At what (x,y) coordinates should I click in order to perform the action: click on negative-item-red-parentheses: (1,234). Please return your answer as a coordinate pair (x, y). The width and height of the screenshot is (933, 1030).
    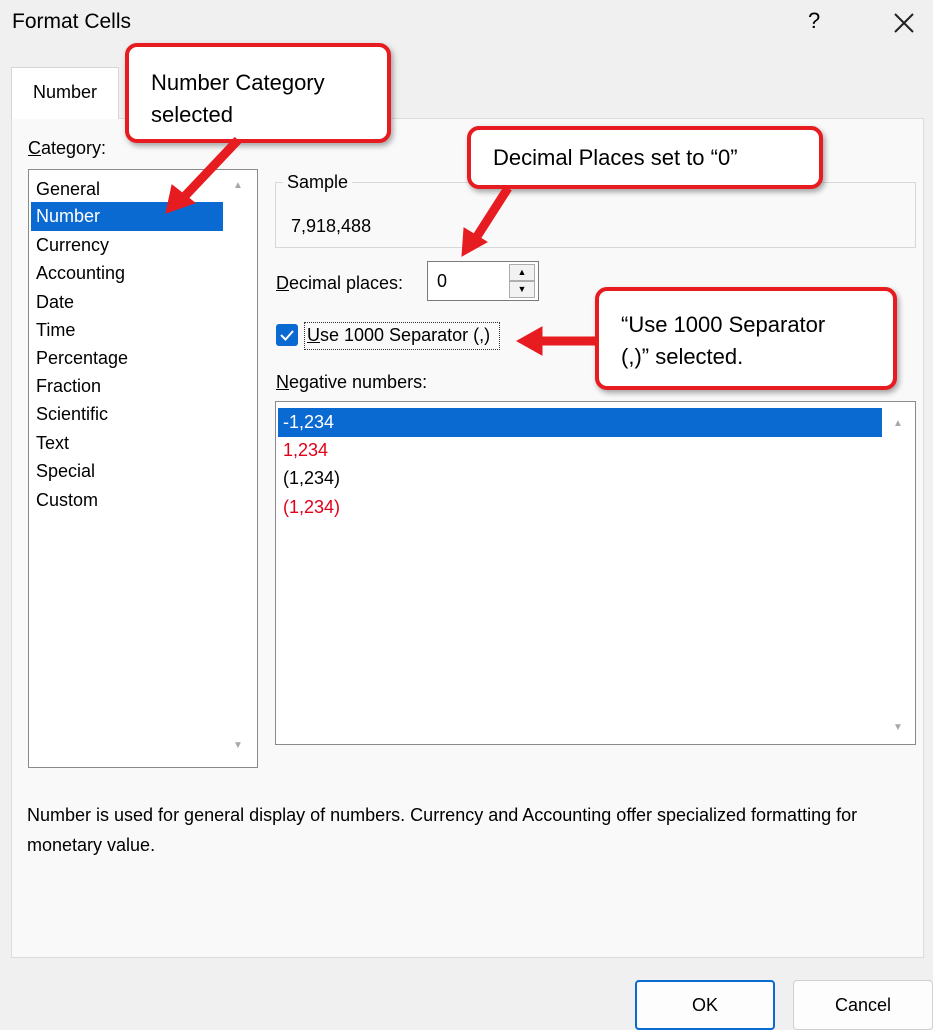
    Looking at the image, I should click on (580, 507).